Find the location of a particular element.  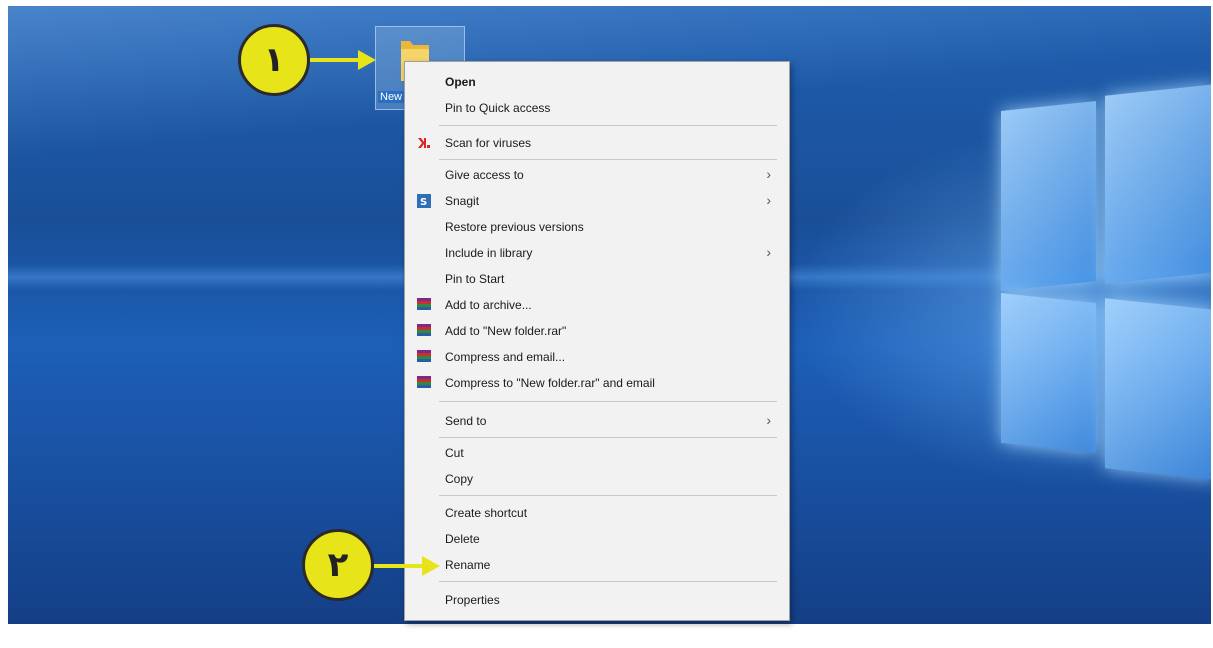

menu-item-label: Add to "New folder.rar" is located at coordinates (506, 331).